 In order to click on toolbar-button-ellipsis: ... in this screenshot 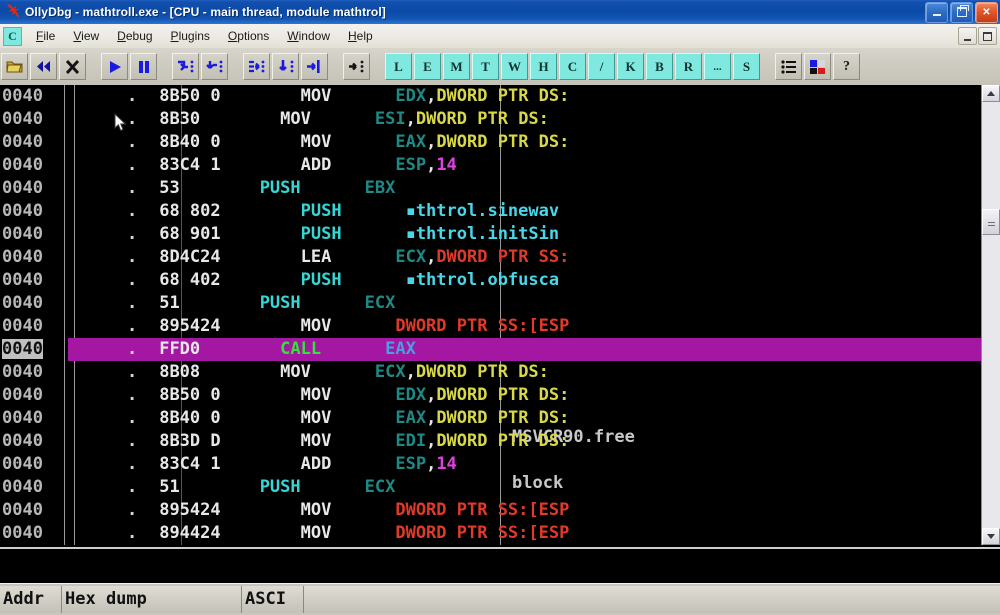, I will do `click(717, 66)`.